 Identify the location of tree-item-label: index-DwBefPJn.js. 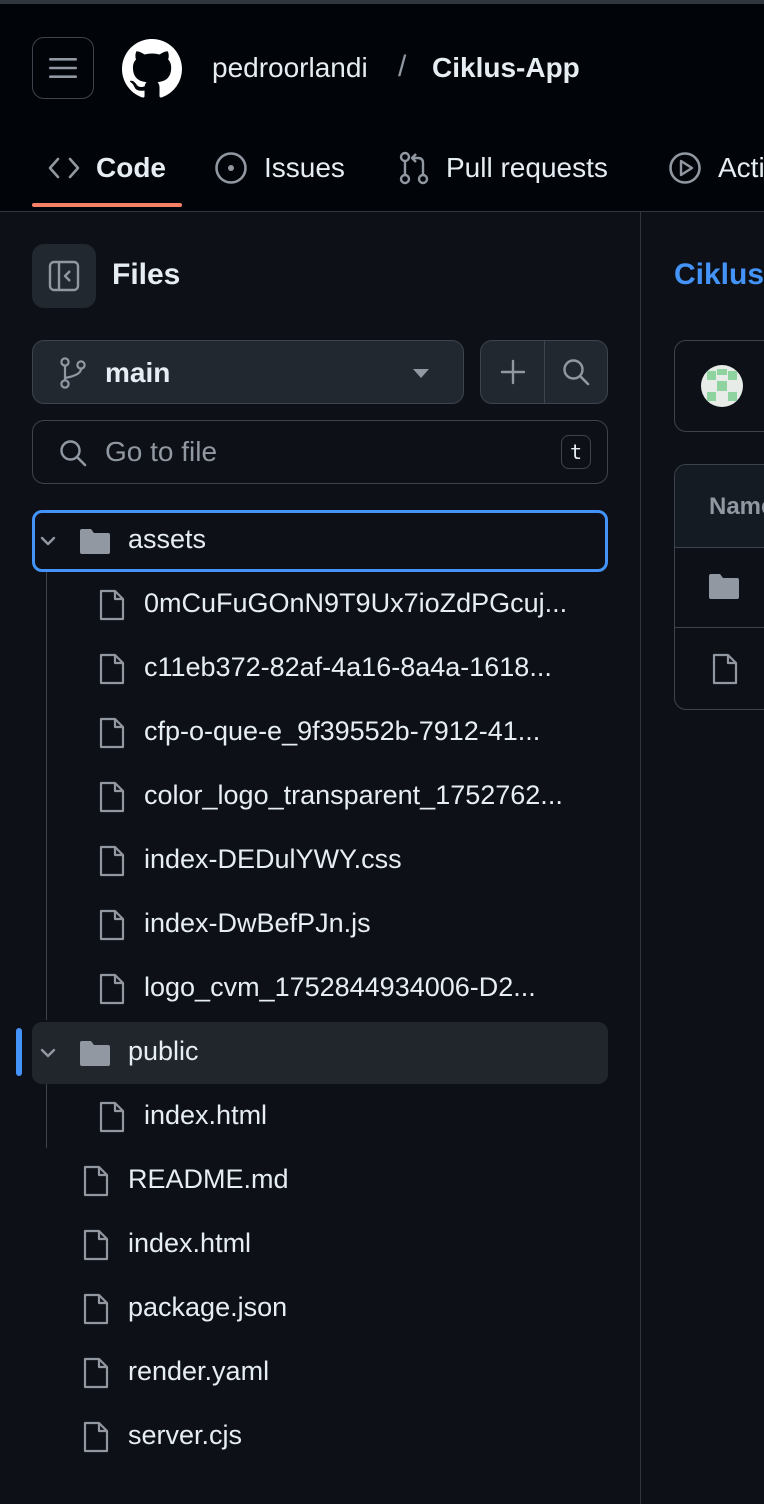
(257, 923).